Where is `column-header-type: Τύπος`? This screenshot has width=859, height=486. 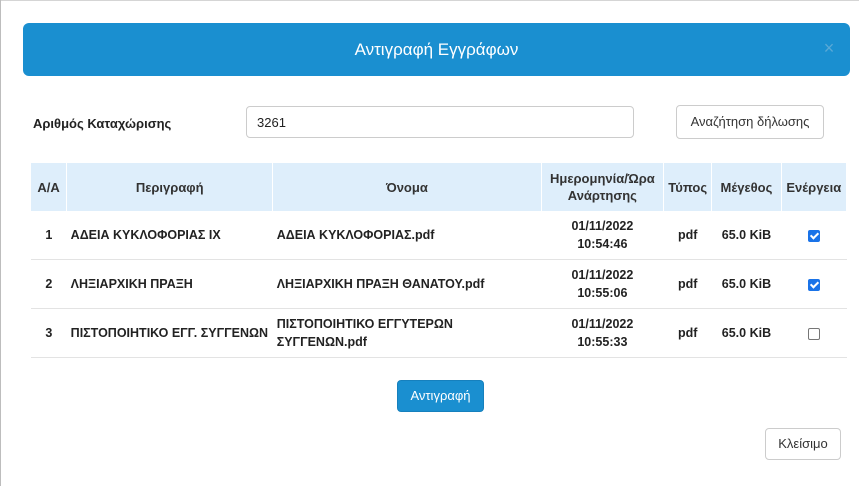 column-header-type: Τύπος is located at coordinates (688, 187).